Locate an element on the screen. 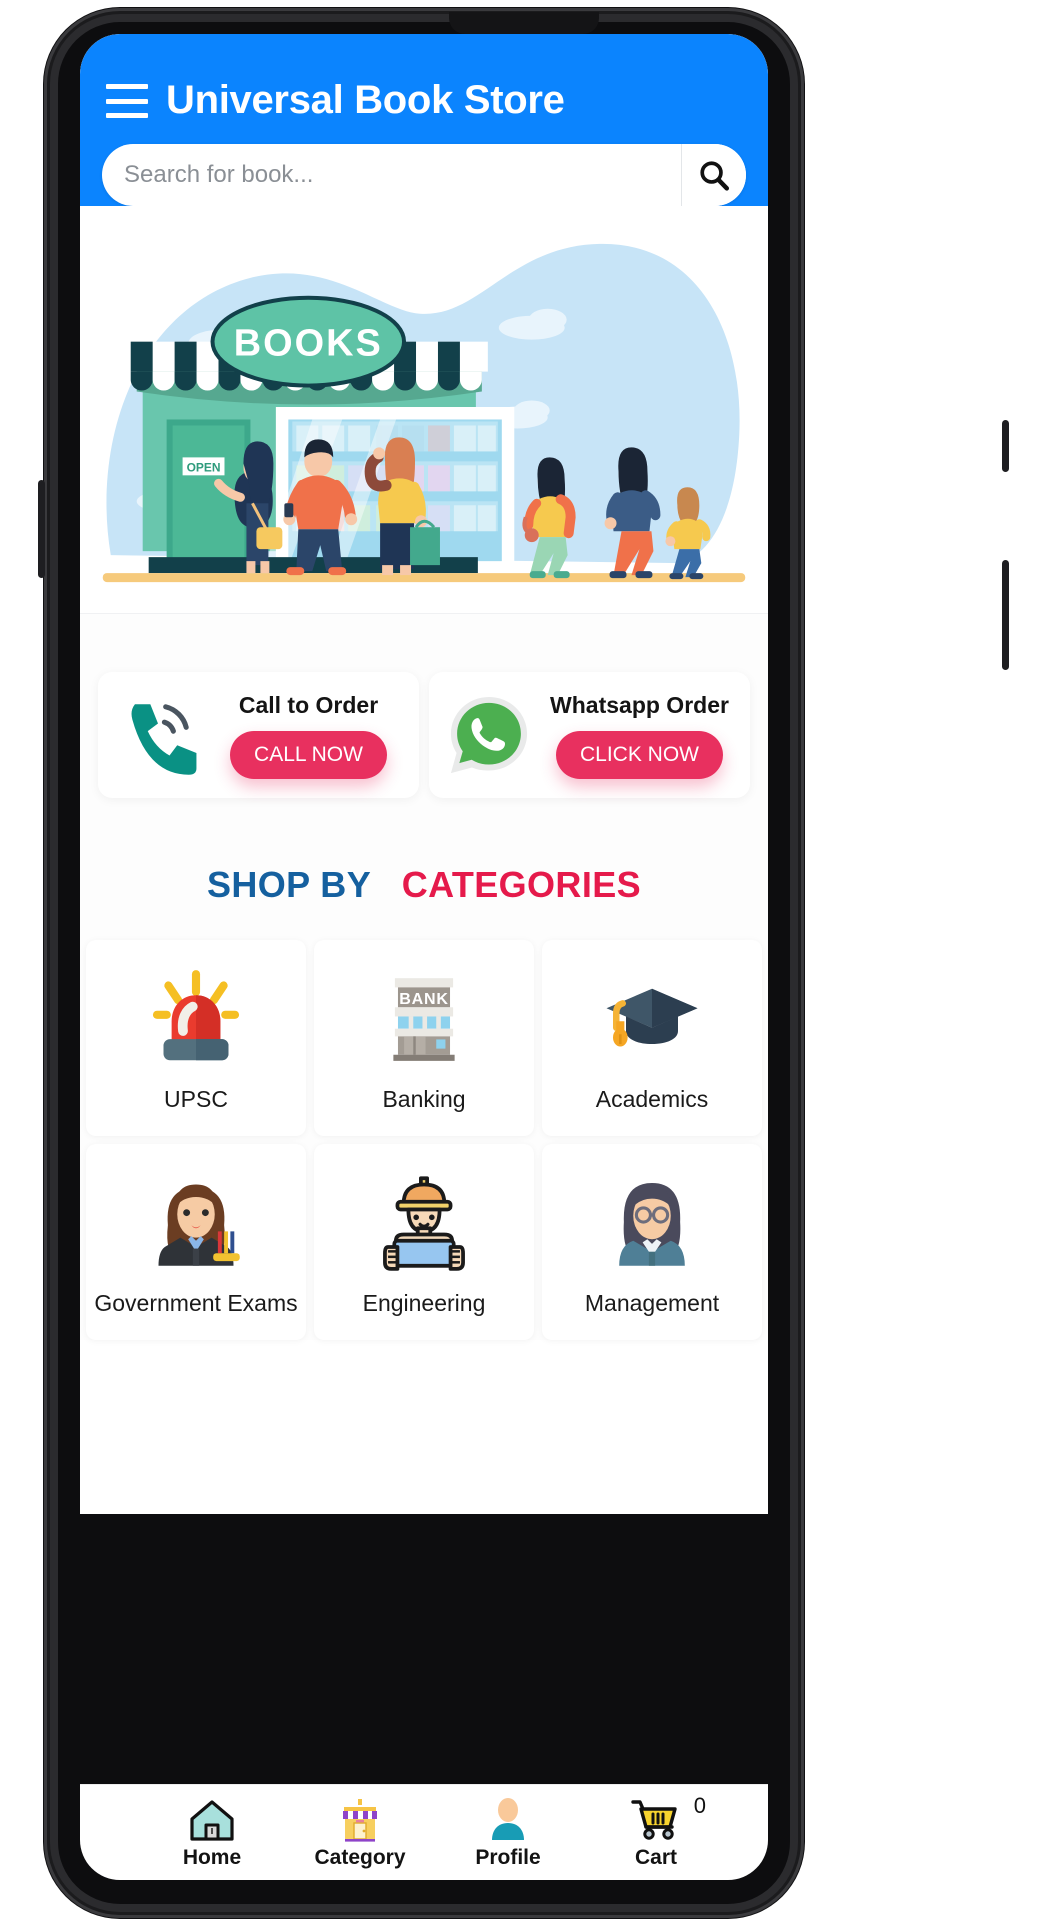 This screenshot has height=1926, width=1047. hamburger-icon is located at coordinates (127, 101).